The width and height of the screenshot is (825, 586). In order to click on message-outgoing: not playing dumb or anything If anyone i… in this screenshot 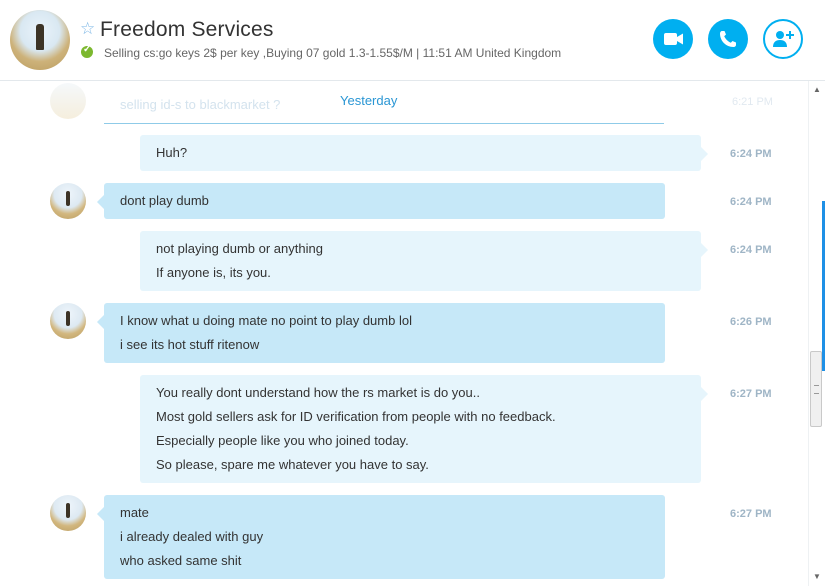, I will do `click(424, 261)`.